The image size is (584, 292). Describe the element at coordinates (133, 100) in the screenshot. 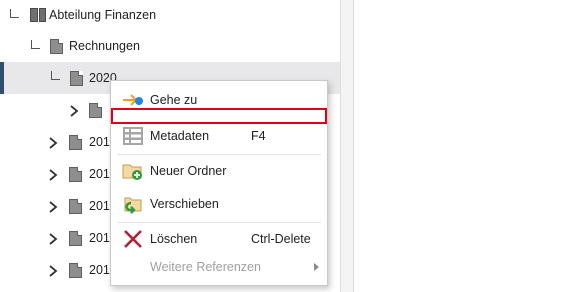

I see `go-to-icon` at that location.